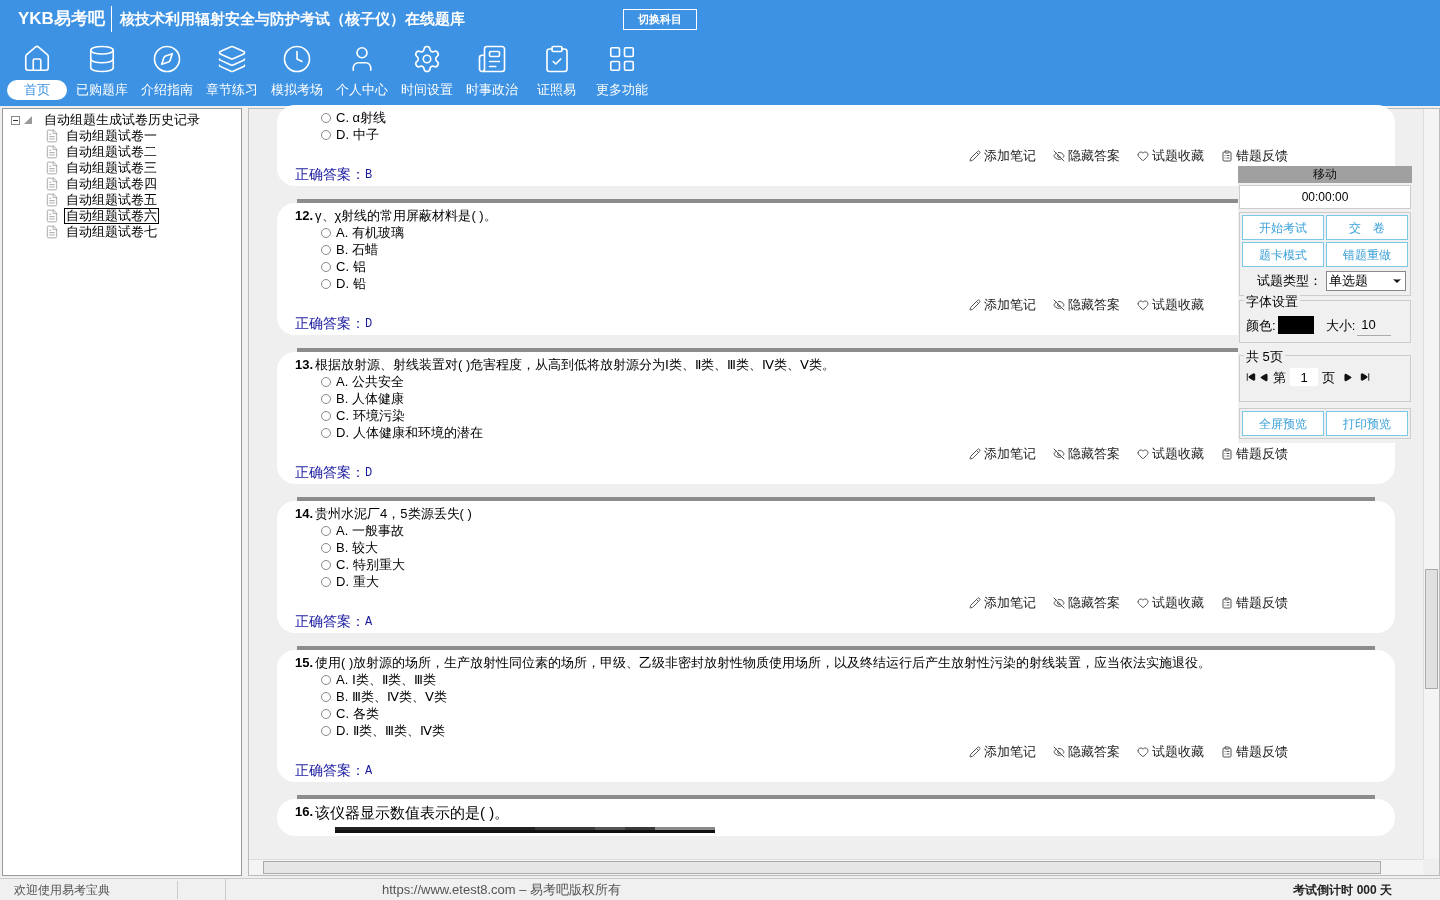  I want to click on question-text: 使用( )放射源的场所，生产放射性同位素的场所，甲级、乙级非密封放射性物质使用场所，以及终结运行后产生放射性污染的射线装置，应当依法实施退役。, so click(763, 662).